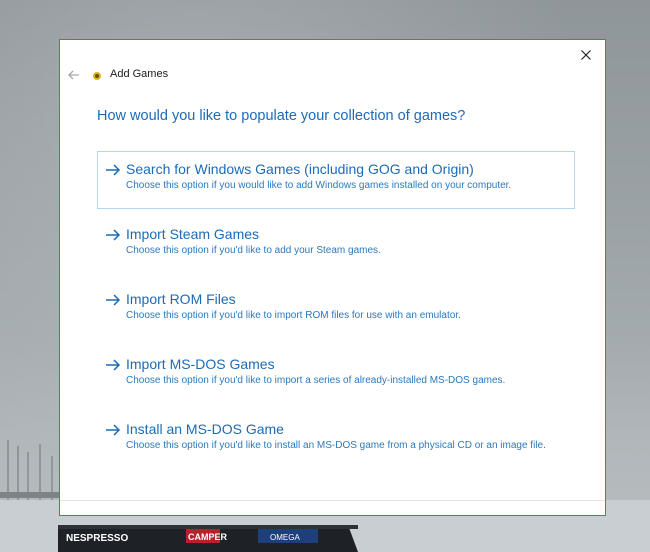 This screenshot has height=552, width=650. Describe the element at coordinates (332, 500) in the screenshot. I see `footer-divider` at that location.